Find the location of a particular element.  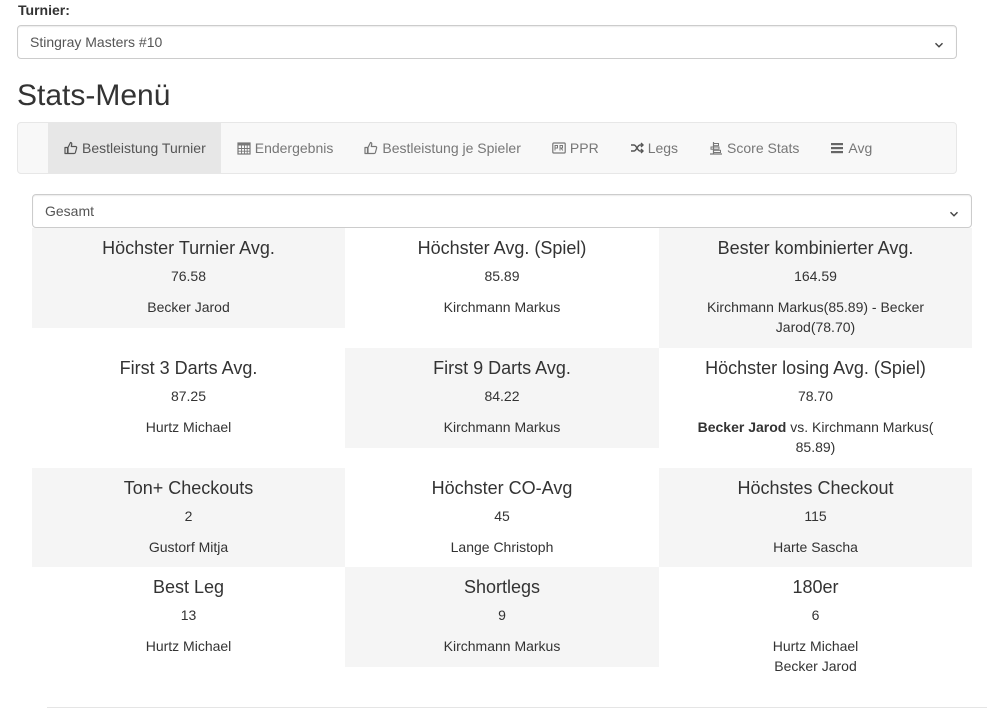

stat-value: 115 is located at coordinates (815, 516).